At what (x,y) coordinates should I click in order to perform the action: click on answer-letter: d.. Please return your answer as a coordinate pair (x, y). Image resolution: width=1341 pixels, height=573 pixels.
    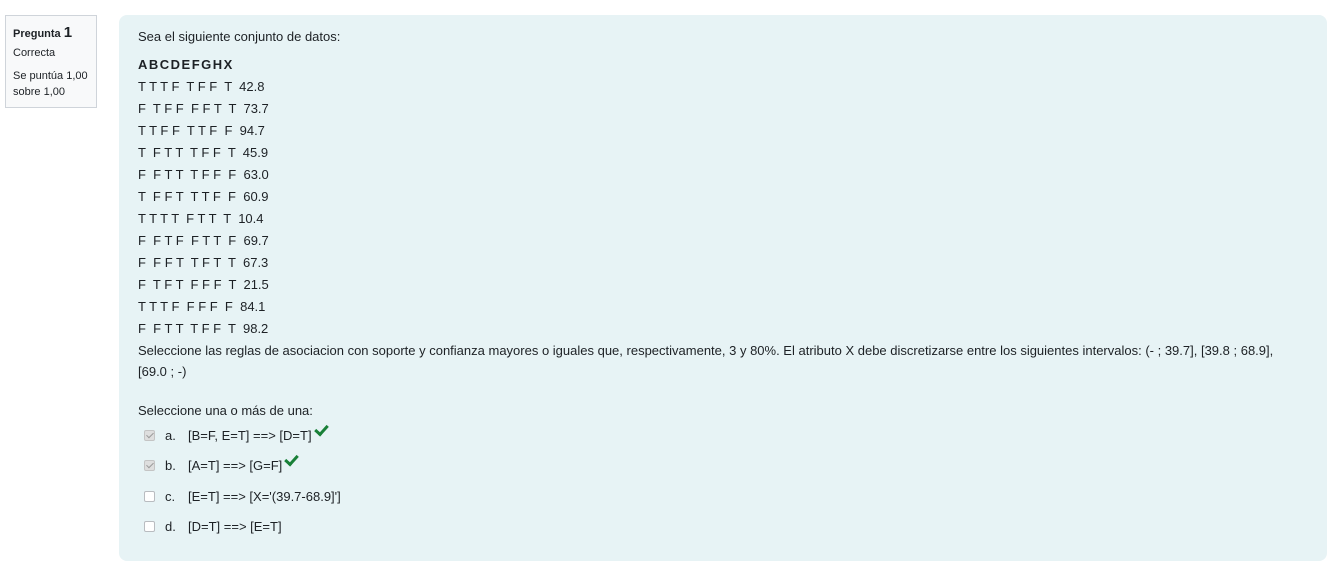
    Looking at the image, I should click on (170, 526).